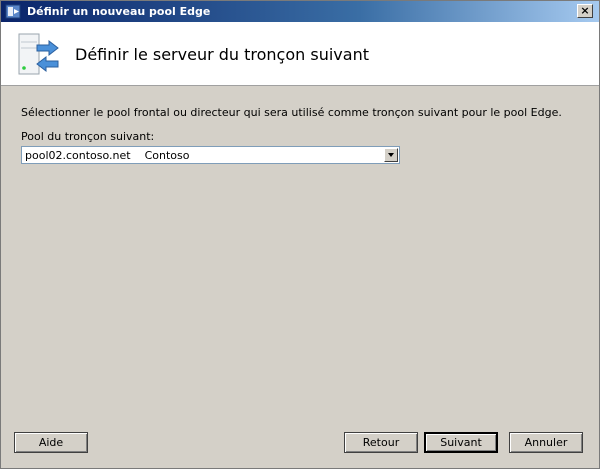 This screenshot has width=600, height=469. I want to click on close-button: ×, so click(585, 11).